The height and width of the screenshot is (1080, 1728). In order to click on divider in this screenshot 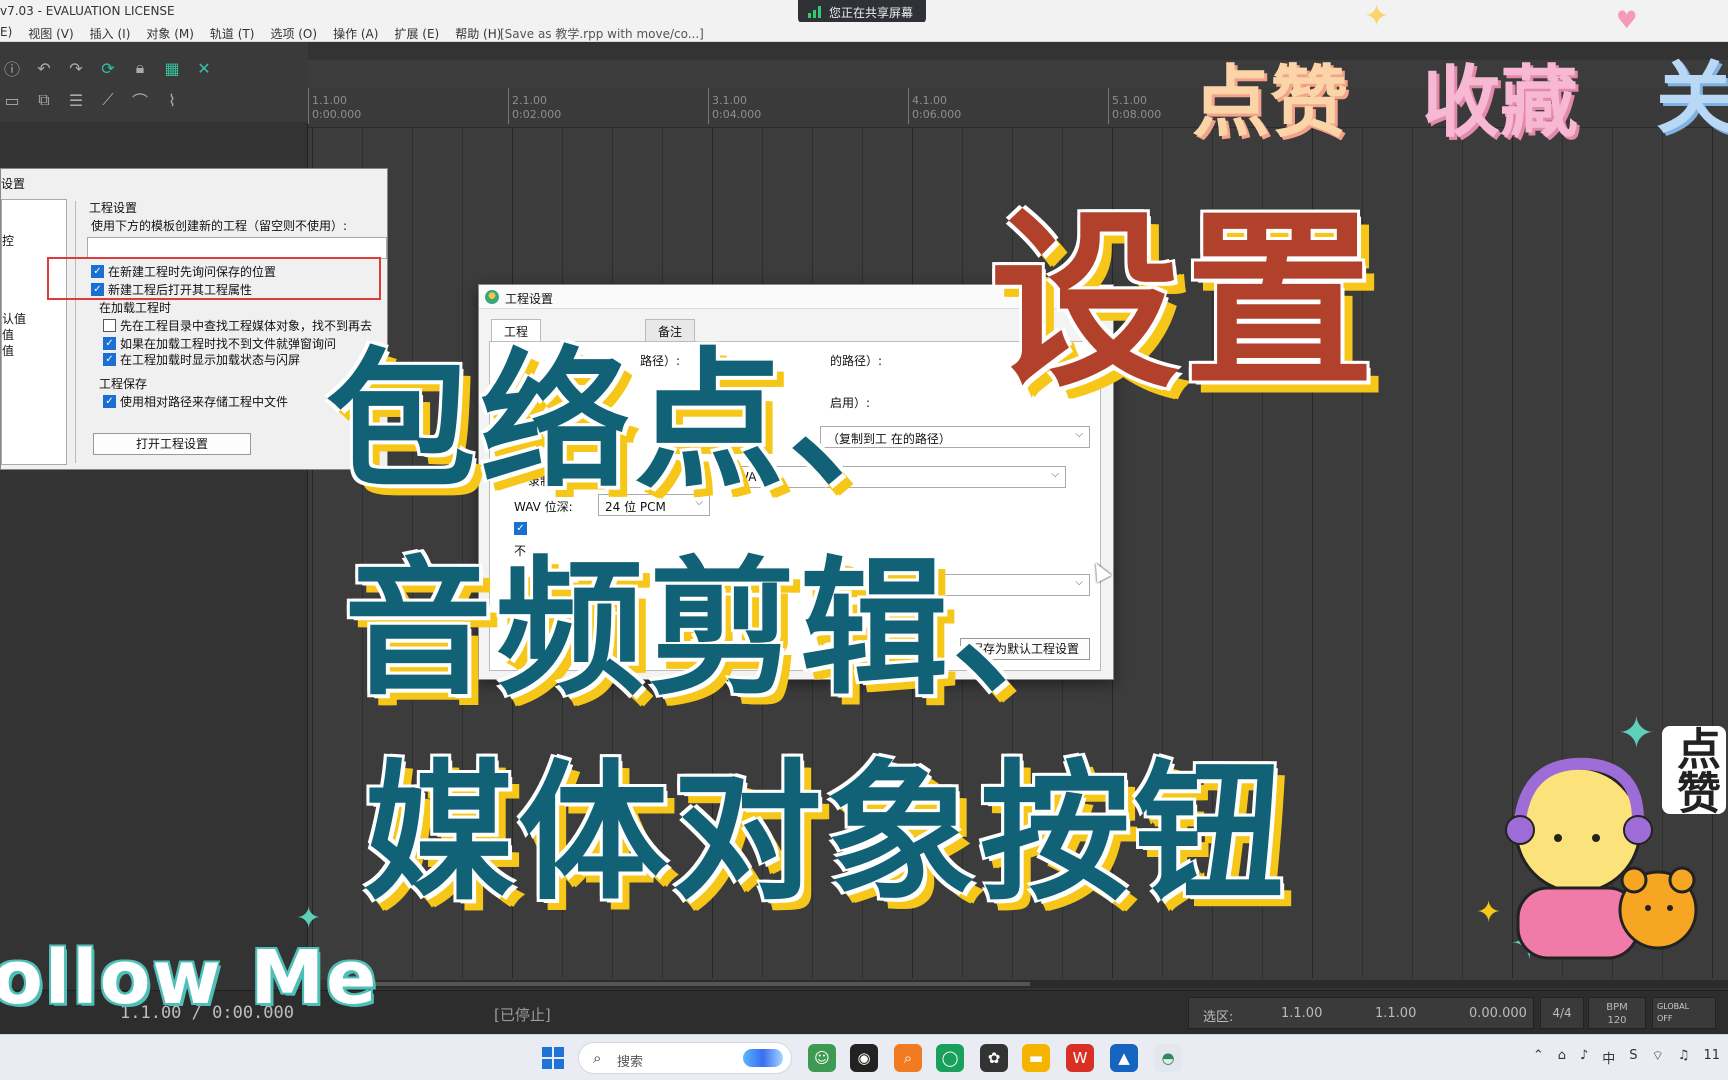, I will do `click(75, 332)`.